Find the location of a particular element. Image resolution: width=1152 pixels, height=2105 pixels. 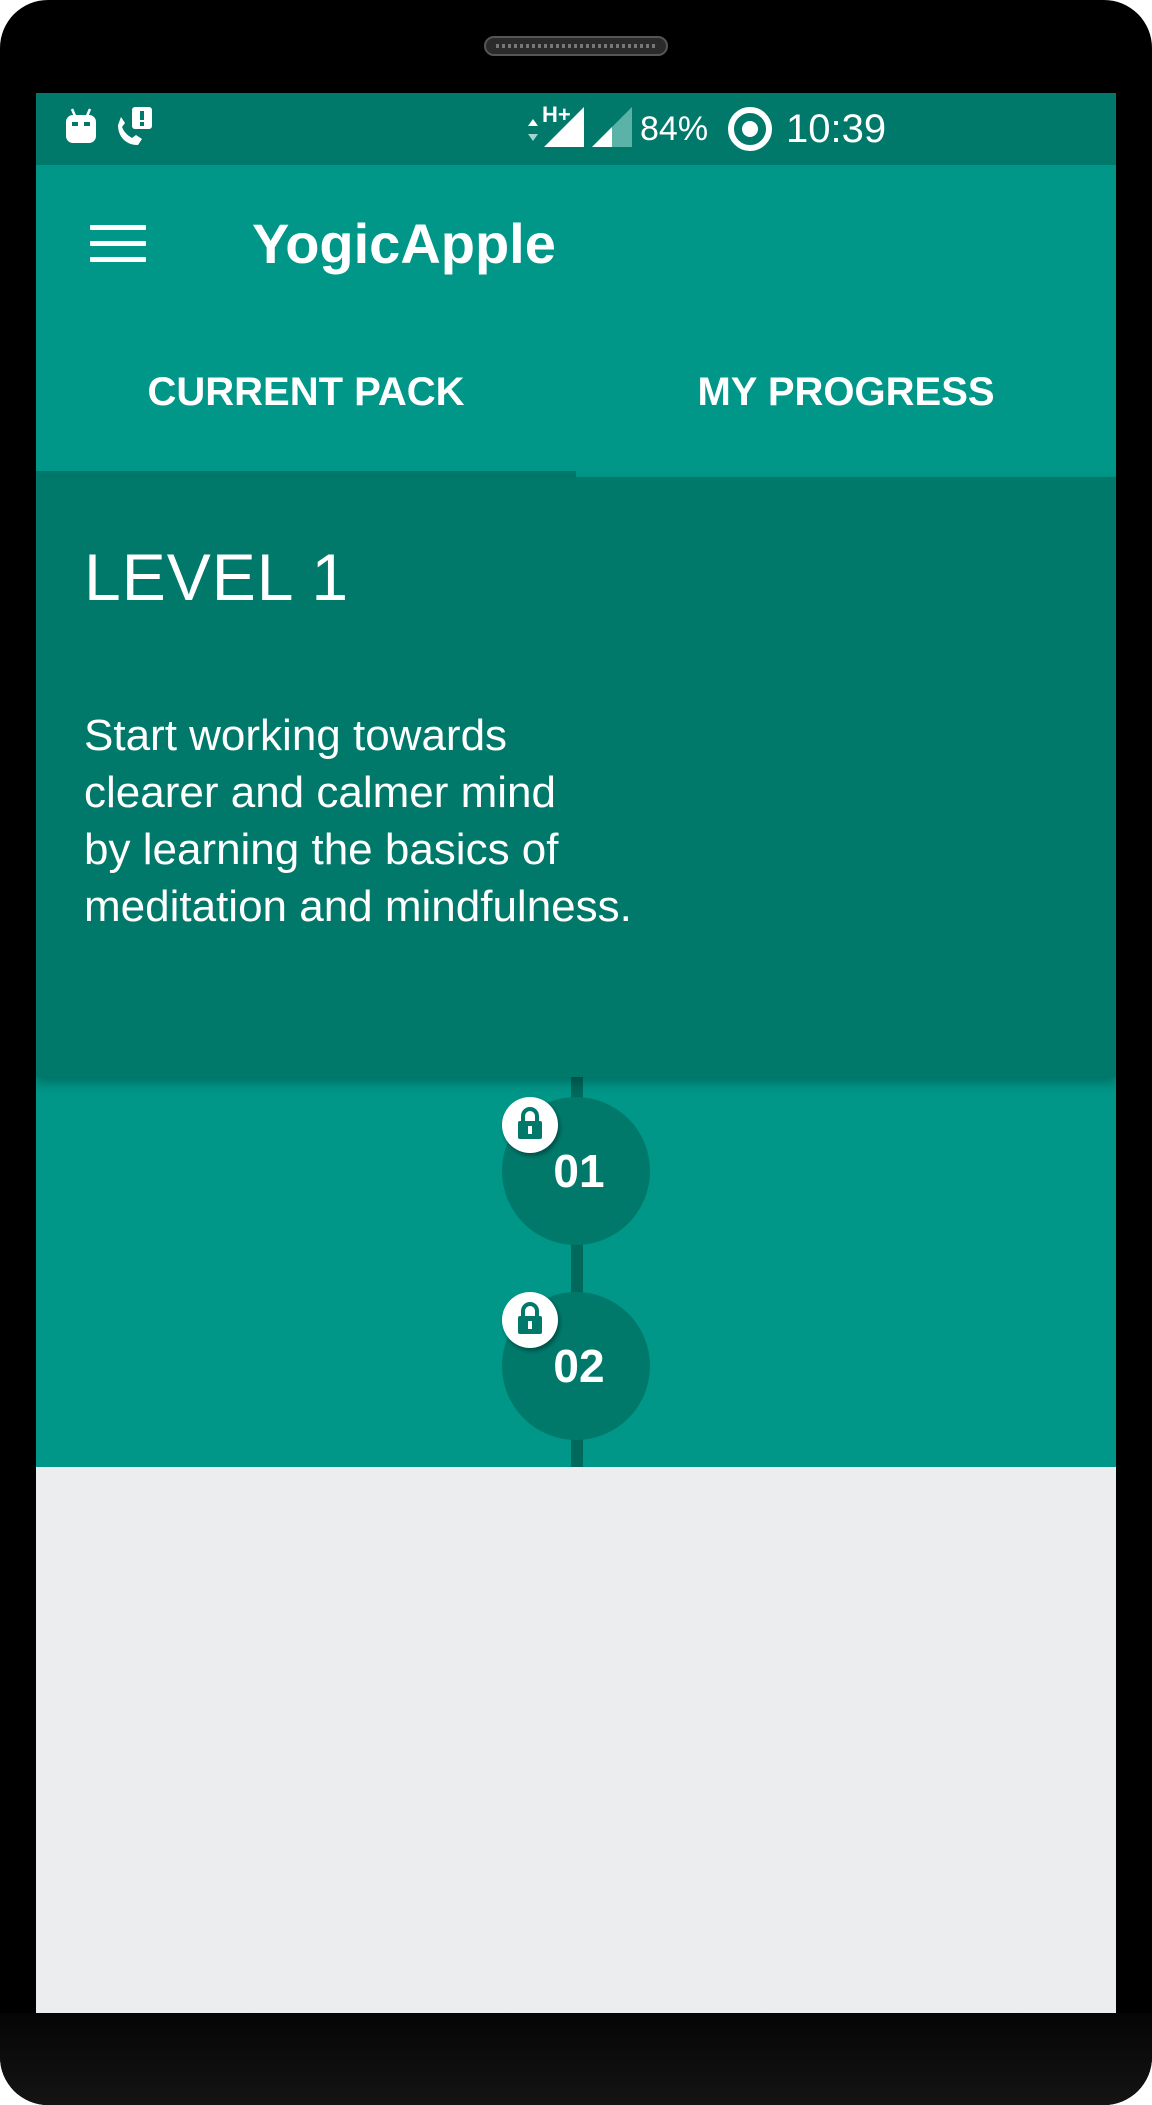

level-title: LEVEL 1 is located at coordinates (217, 577).